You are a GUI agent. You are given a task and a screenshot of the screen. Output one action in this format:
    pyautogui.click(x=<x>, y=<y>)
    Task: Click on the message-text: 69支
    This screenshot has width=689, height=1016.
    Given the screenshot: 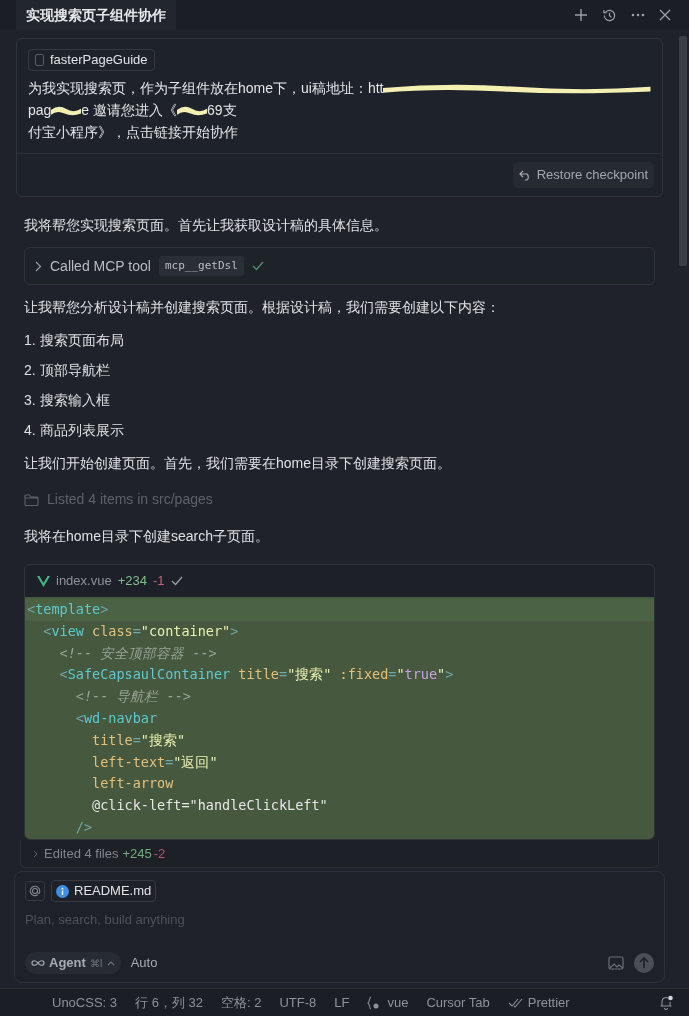 What is the action you would take?
    pyautogui.click(x=222, y=110)
    